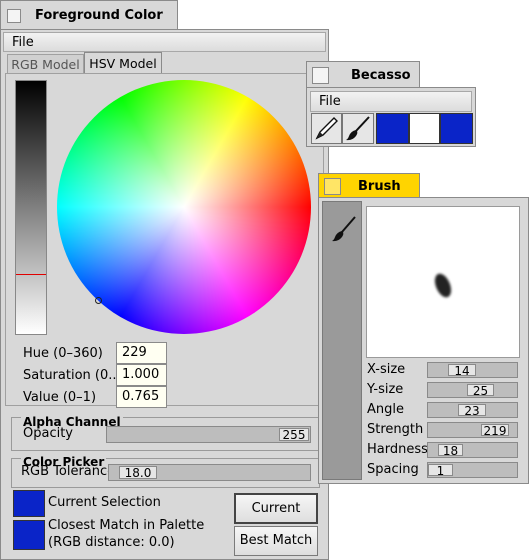  I want to click on value-label: Value (0–1), so click(60, 397).